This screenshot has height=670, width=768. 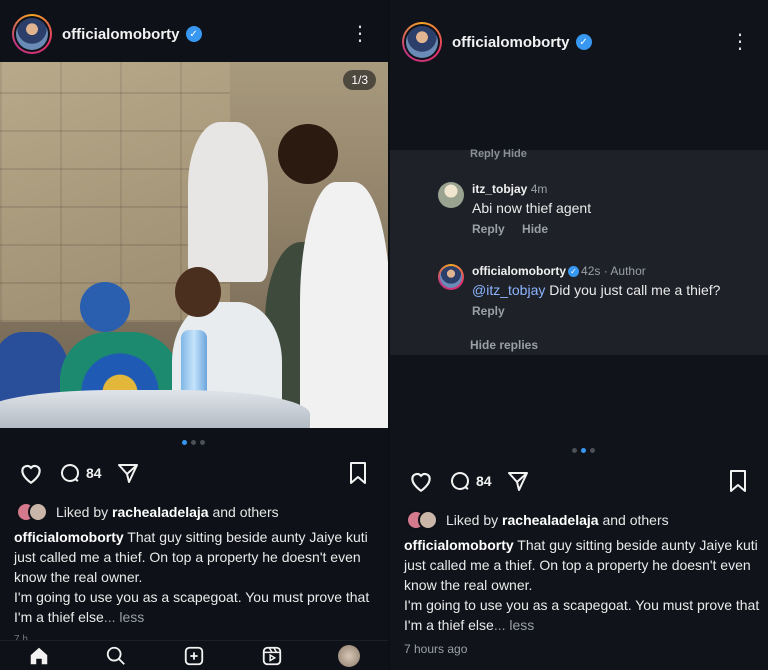 What do you see at coordinates (272, 656) in the screenshot?
I see `reels-icon` at bounding box center [272, 656].